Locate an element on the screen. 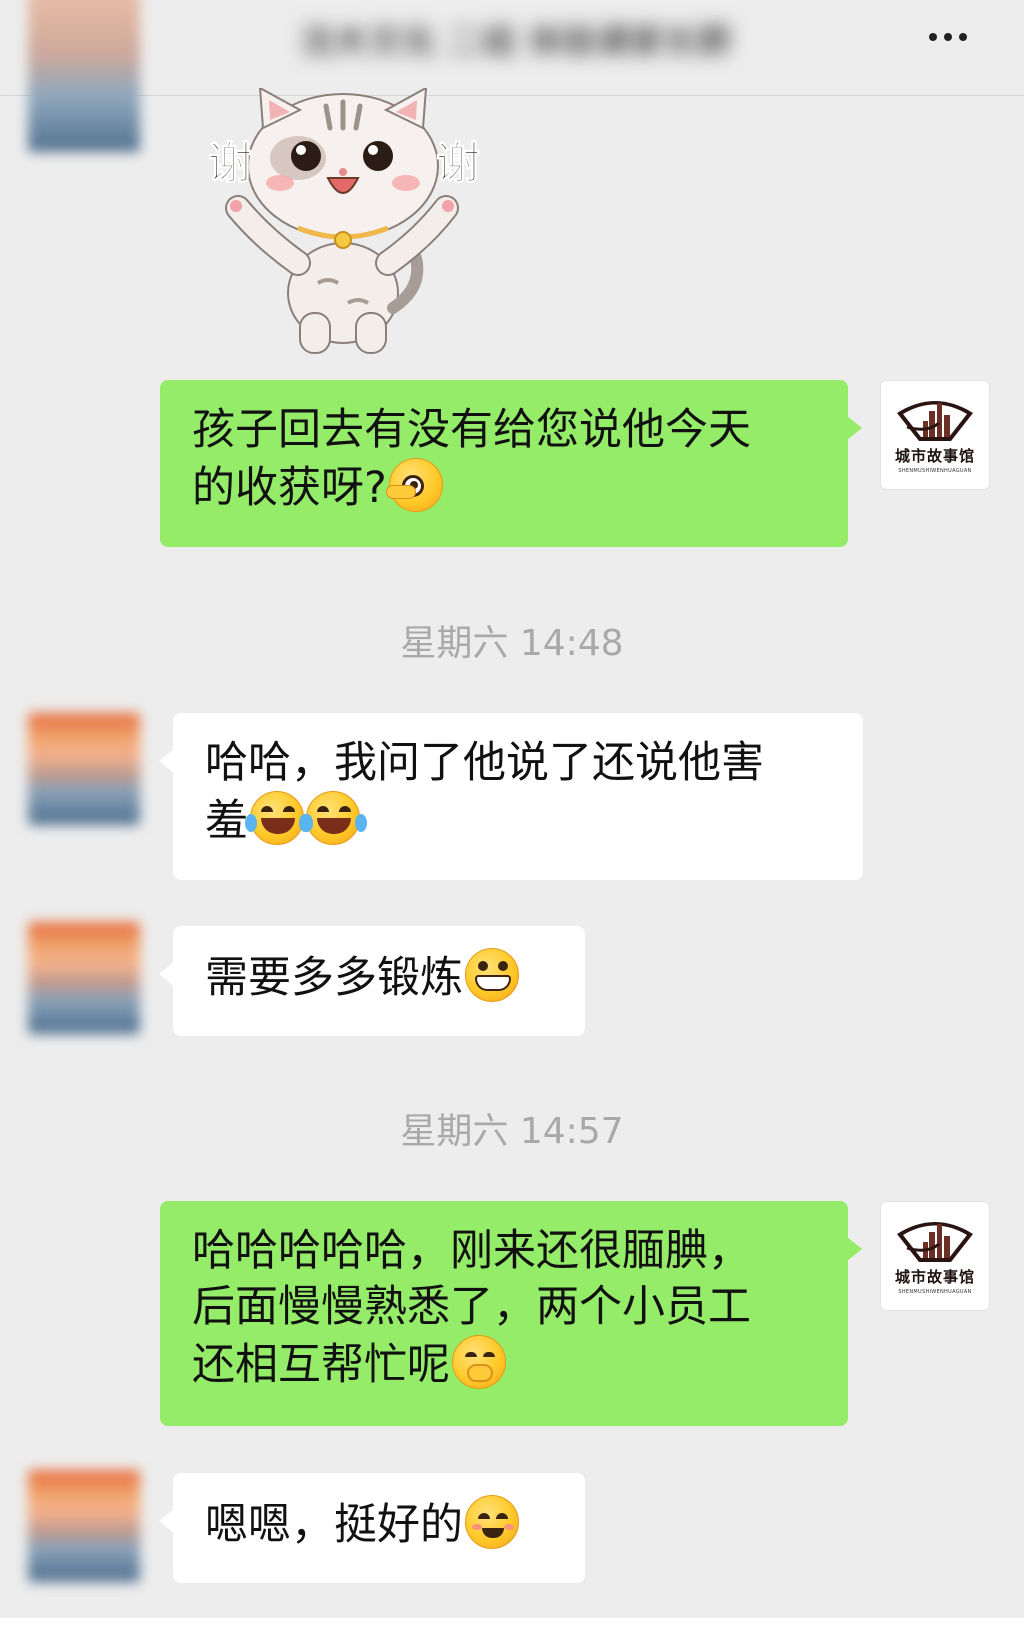 Image resolution: width=1024 pixels, height=1652 pixels. smile-icon is located at coordinates (492, 1522).